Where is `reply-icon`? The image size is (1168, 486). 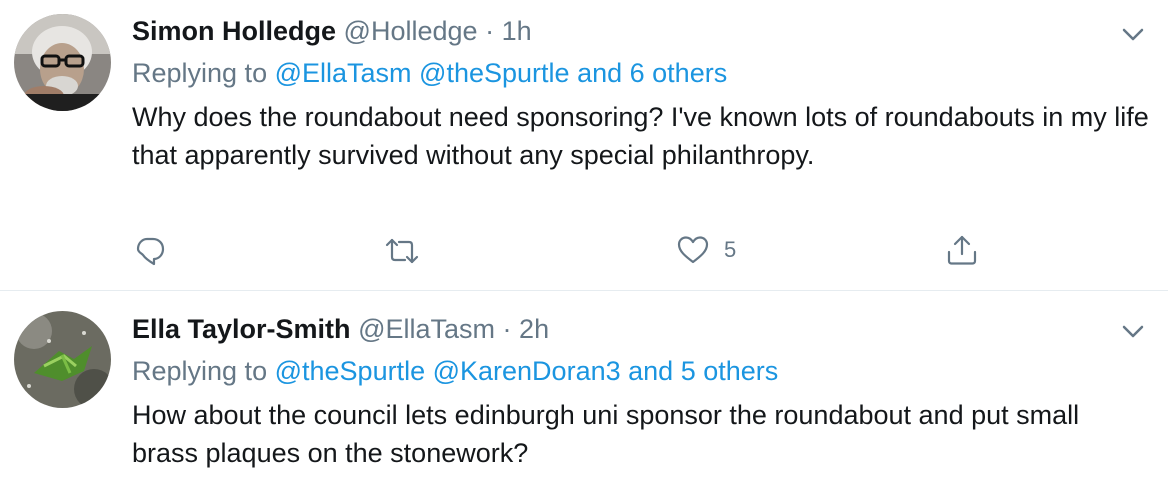 reply-icon is located at coordinates (150, 251).